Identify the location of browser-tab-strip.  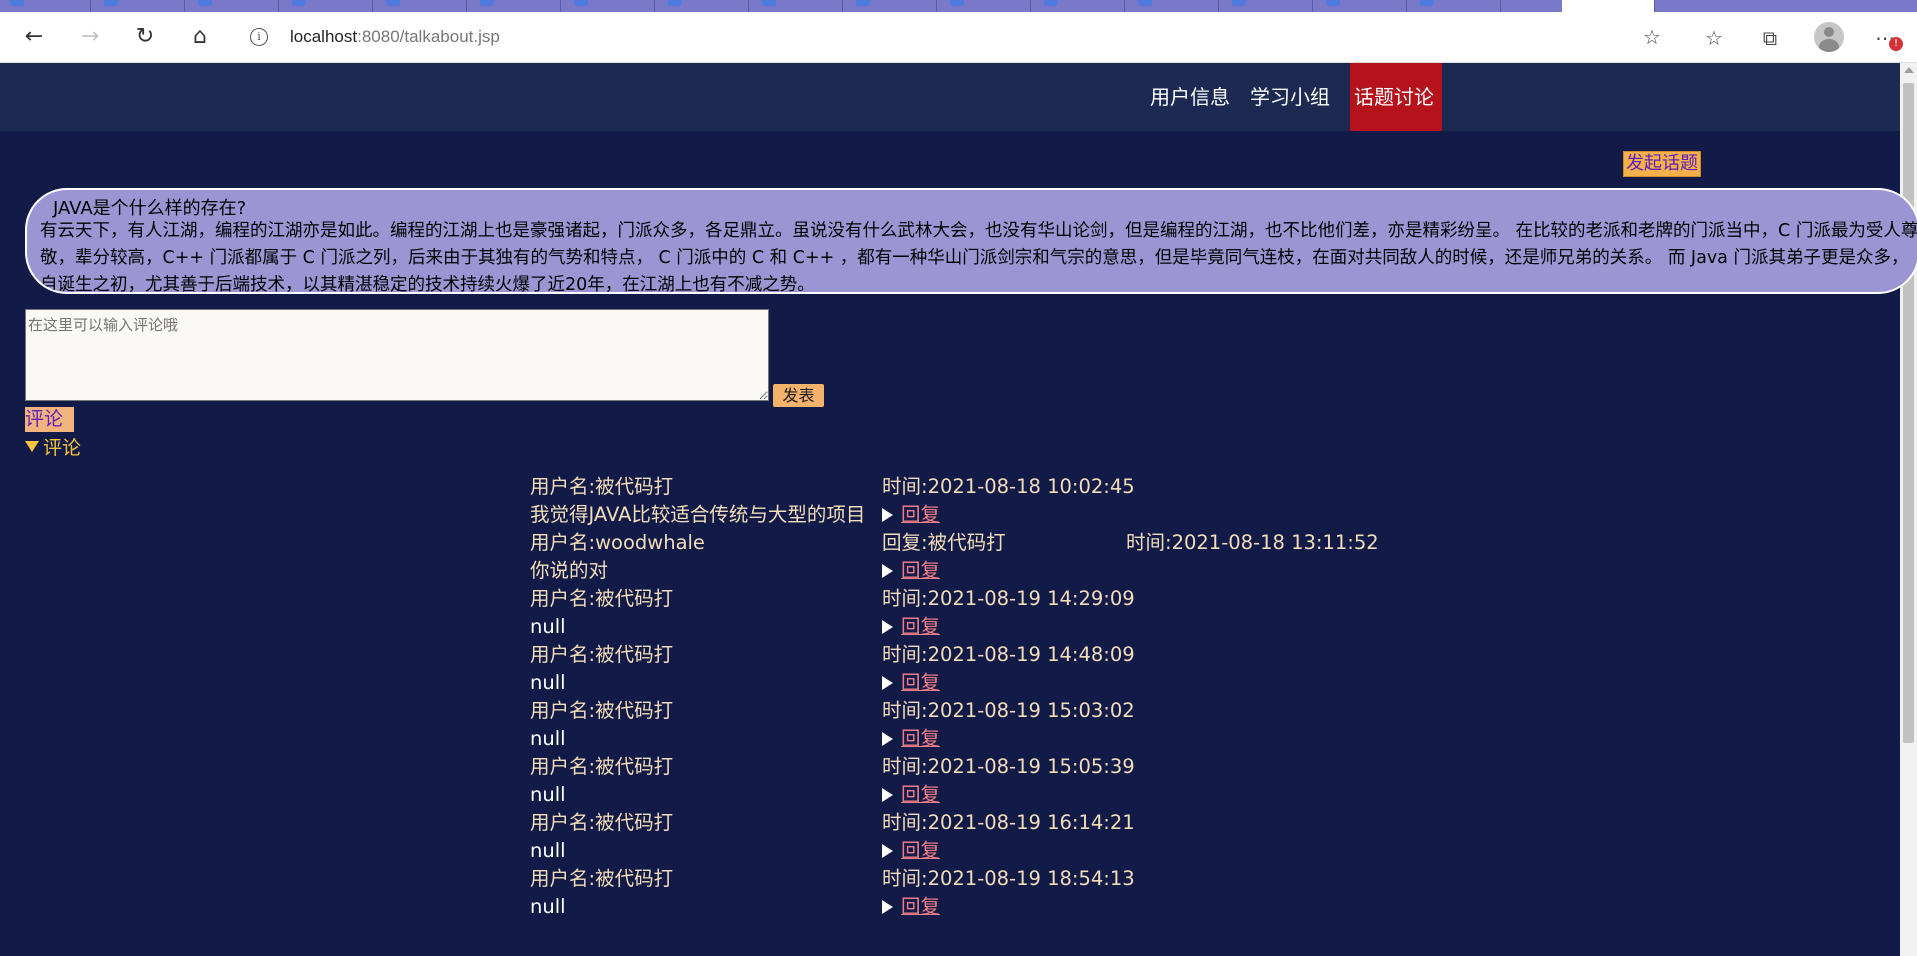
(958, 6).